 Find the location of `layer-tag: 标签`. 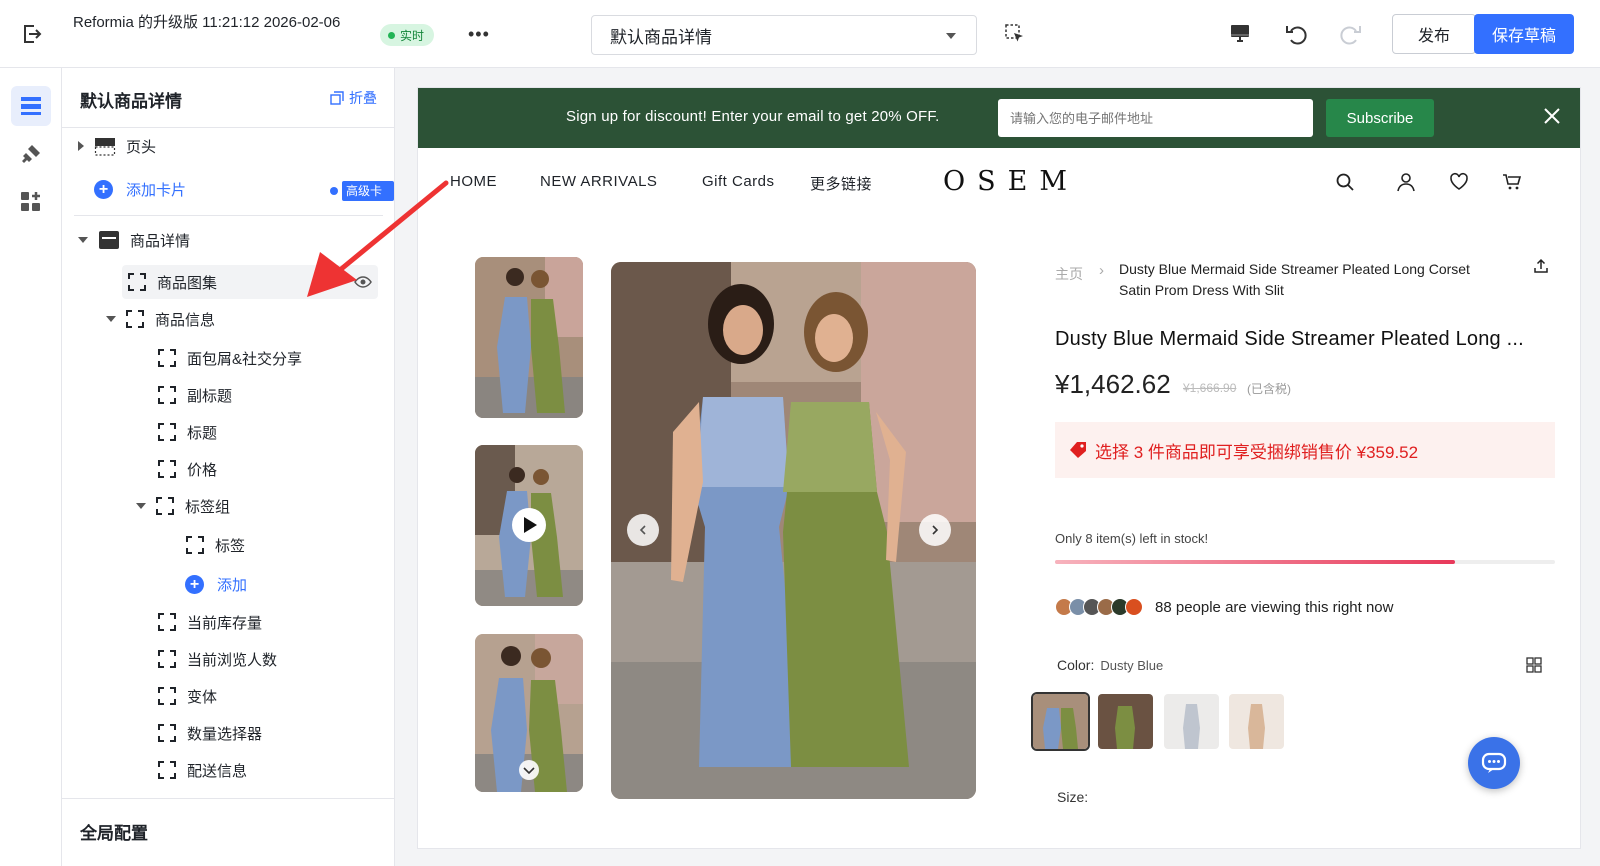

layer-tag: 标签 is located at coordinates (215, 545).